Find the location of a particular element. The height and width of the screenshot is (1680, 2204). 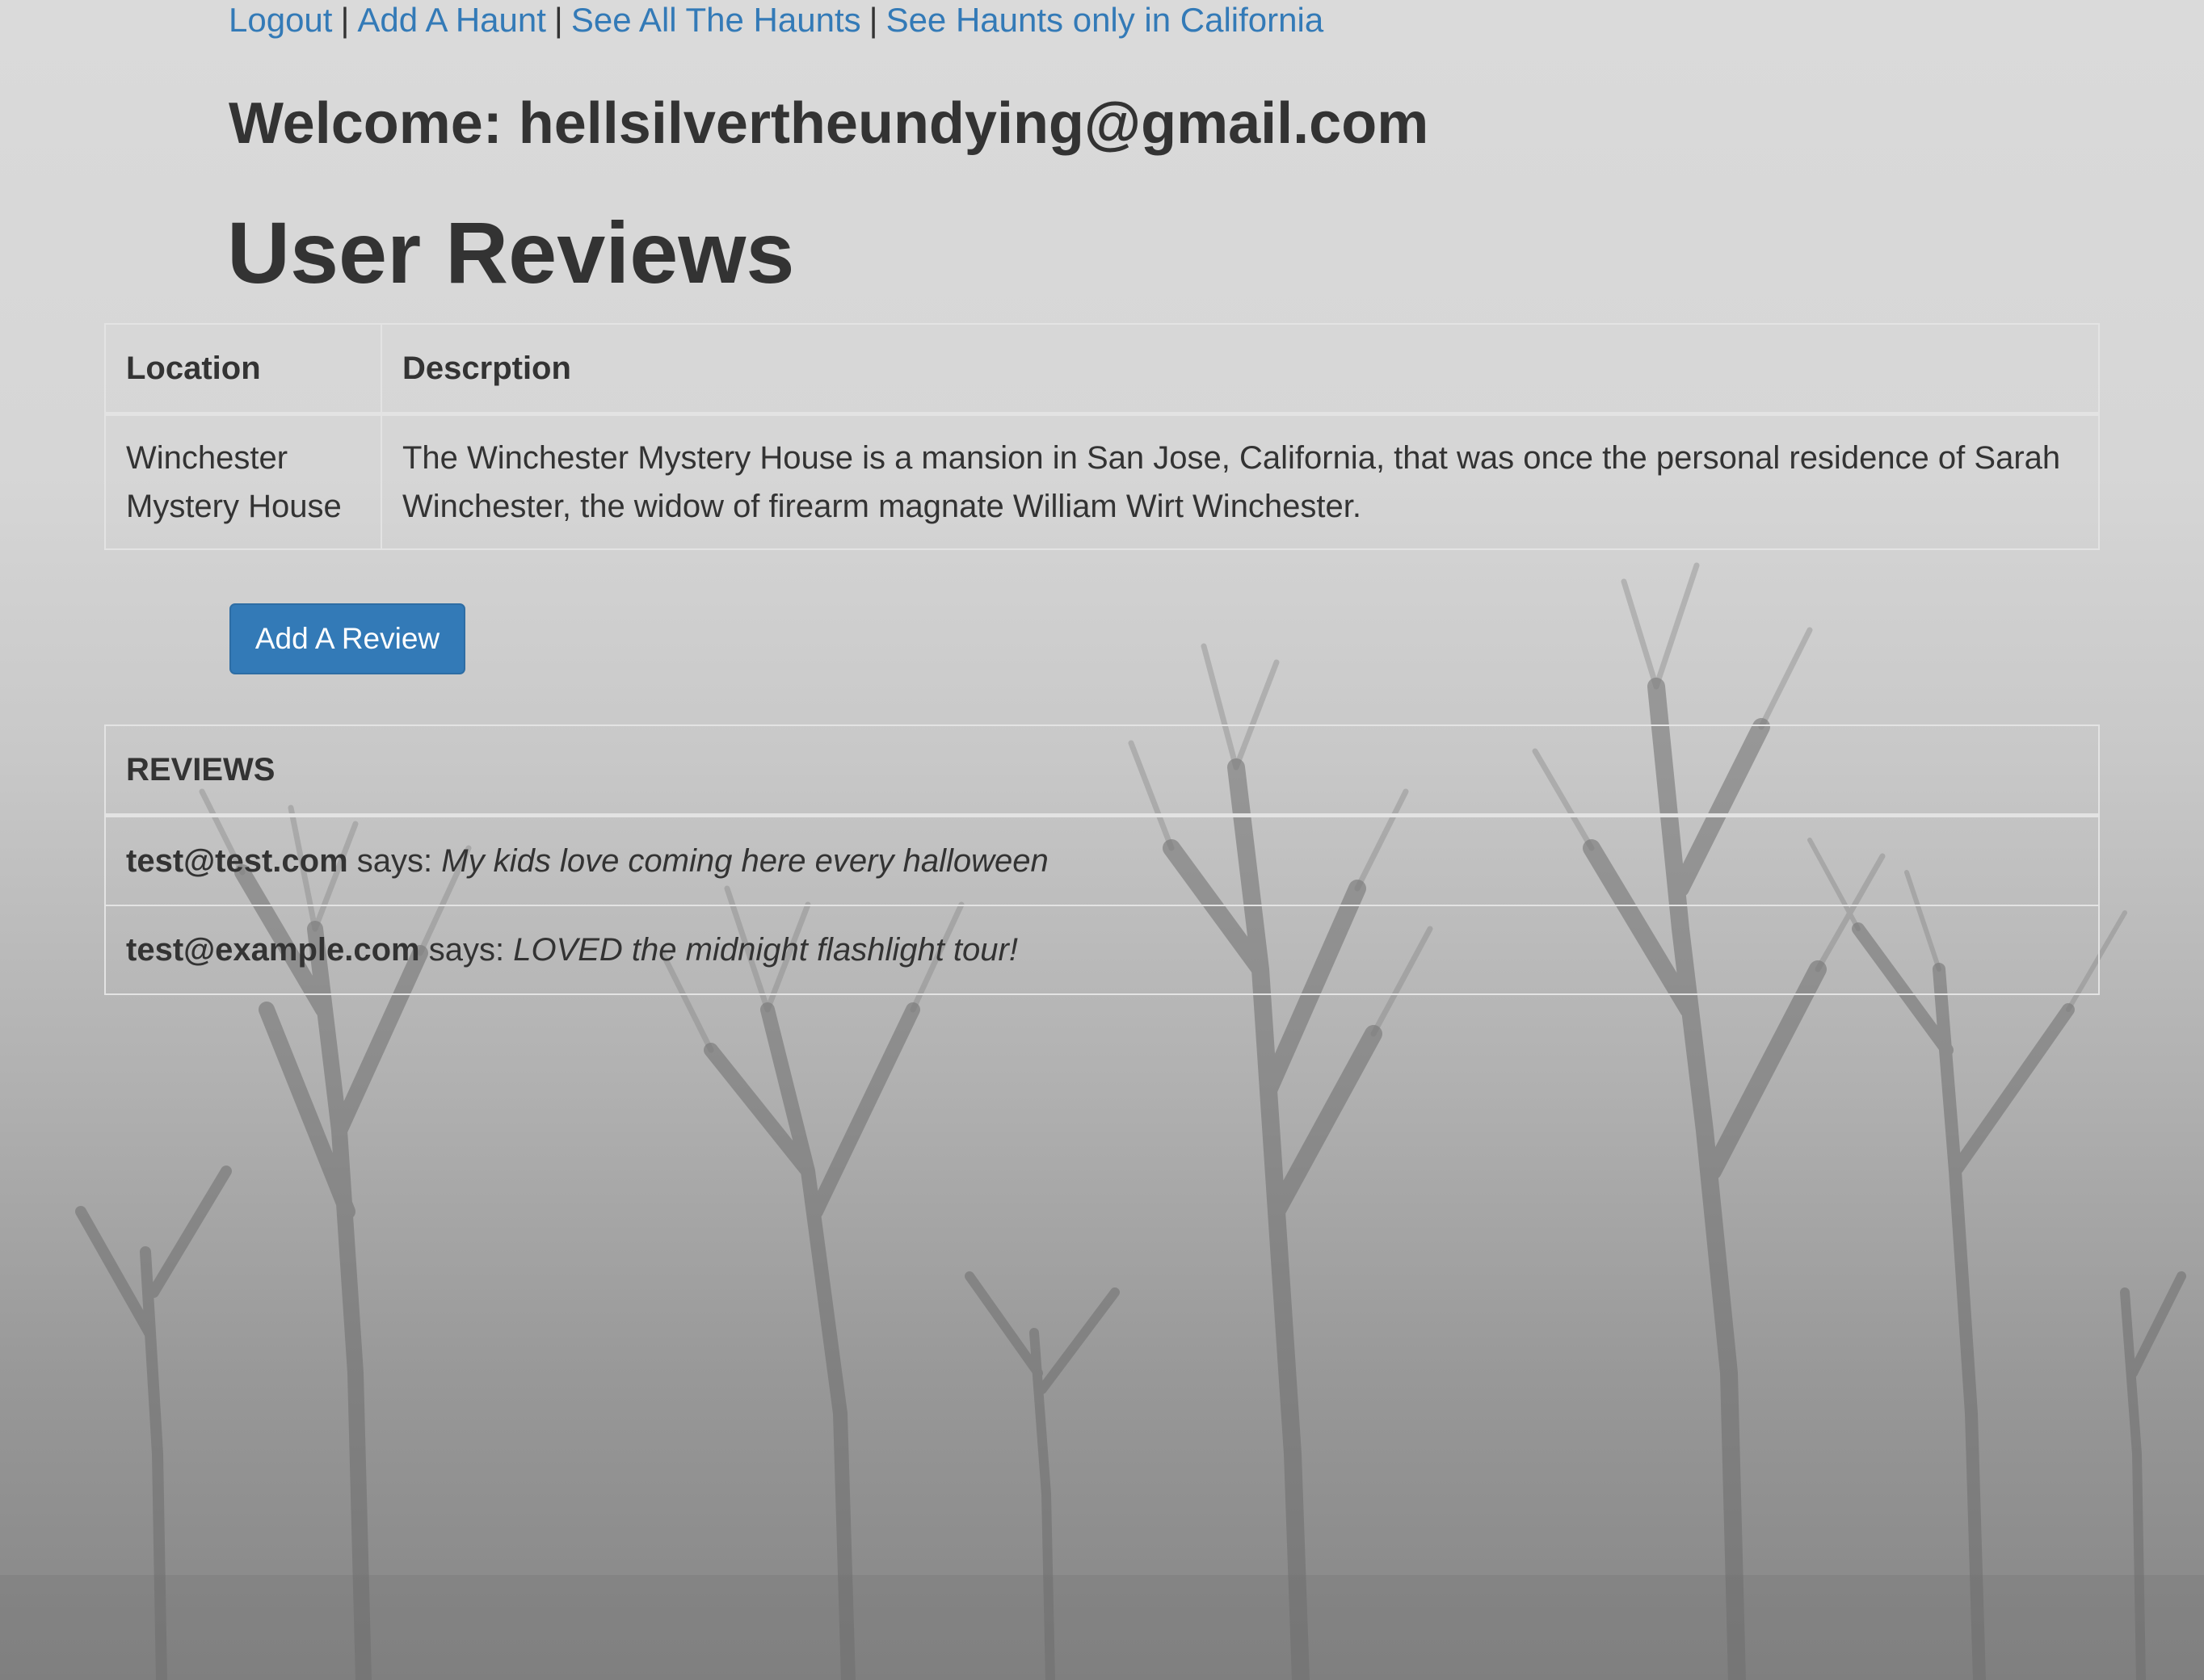

reviews-header: REVIEWS is located at coordinates (1102, 770).